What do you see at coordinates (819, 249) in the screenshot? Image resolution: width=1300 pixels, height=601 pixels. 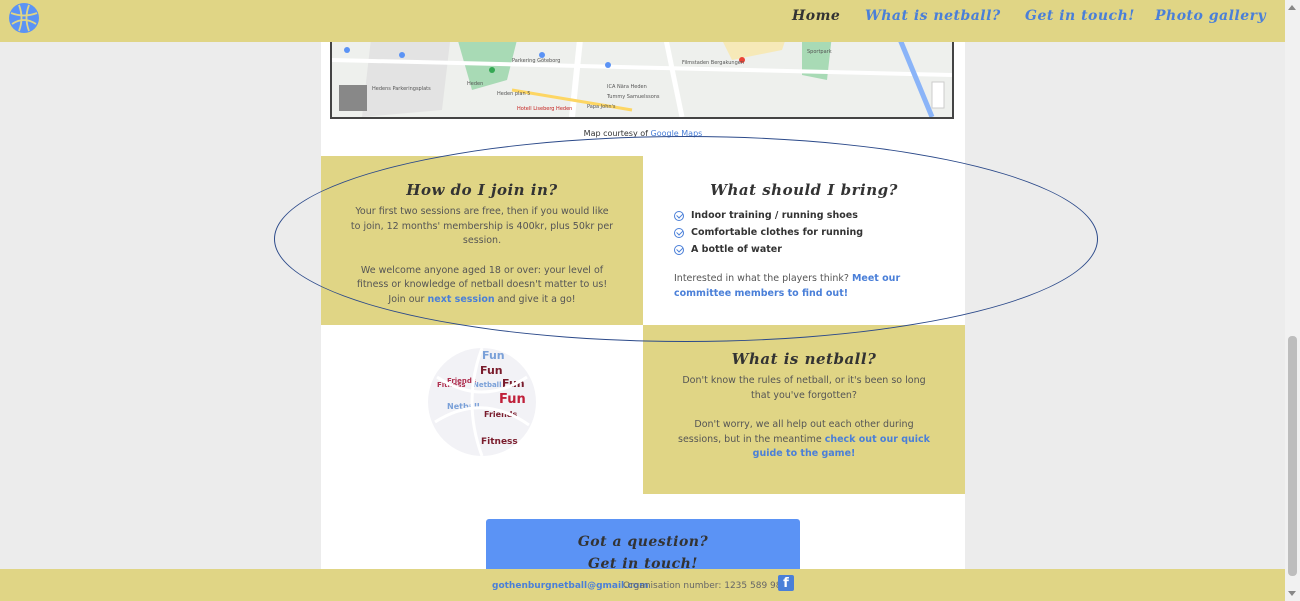 I see `list-item: A bottle of water` at bounding box center [819, 249].